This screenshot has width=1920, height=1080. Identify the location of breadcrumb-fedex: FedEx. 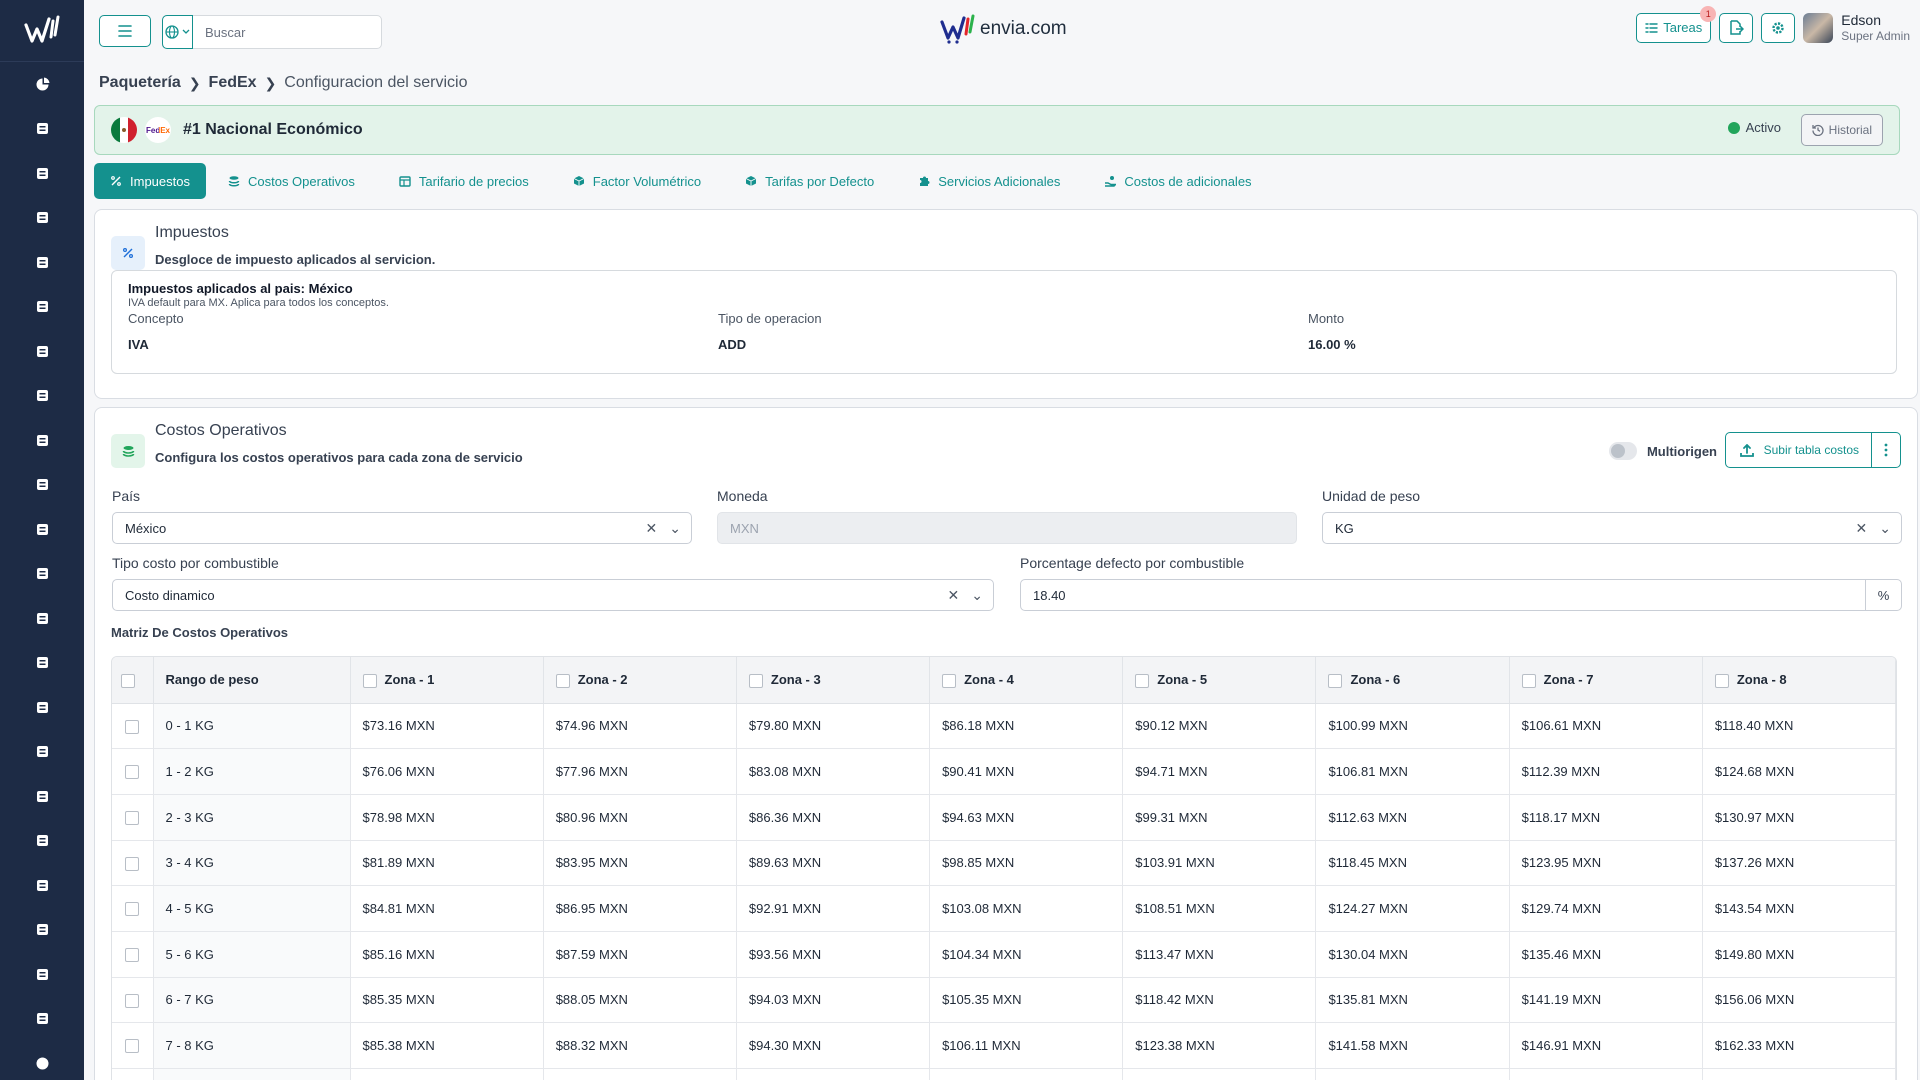
(233, 83).